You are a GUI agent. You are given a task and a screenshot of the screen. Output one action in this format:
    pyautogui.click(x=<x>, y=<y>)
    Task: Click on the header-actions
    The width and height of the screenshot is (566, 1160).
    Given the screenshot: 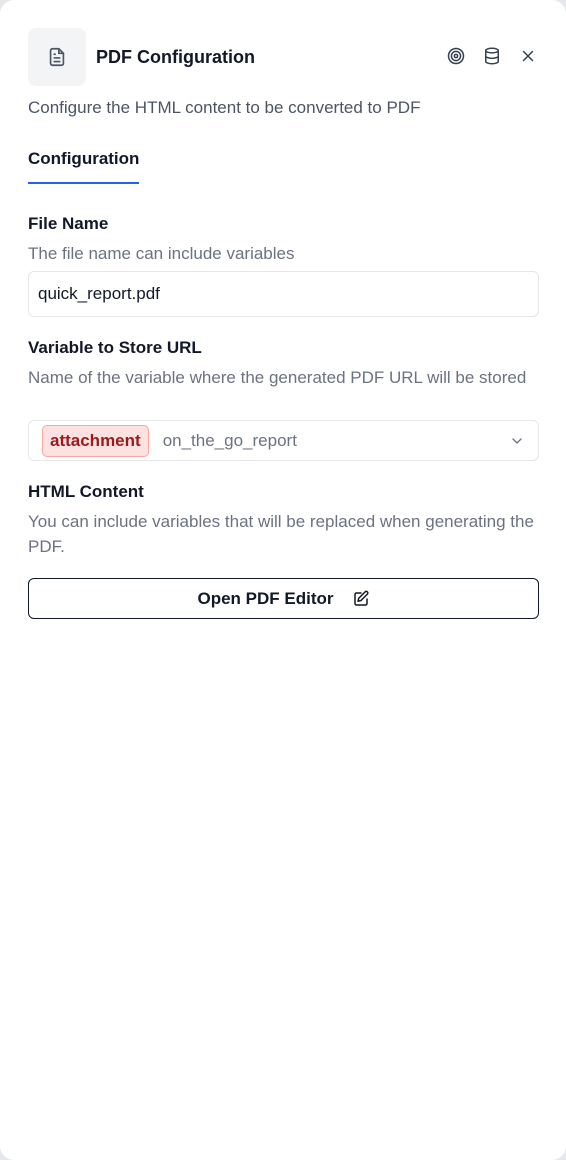 What is the action you would take?
    pyautogui.click(x=492, y=56)
    